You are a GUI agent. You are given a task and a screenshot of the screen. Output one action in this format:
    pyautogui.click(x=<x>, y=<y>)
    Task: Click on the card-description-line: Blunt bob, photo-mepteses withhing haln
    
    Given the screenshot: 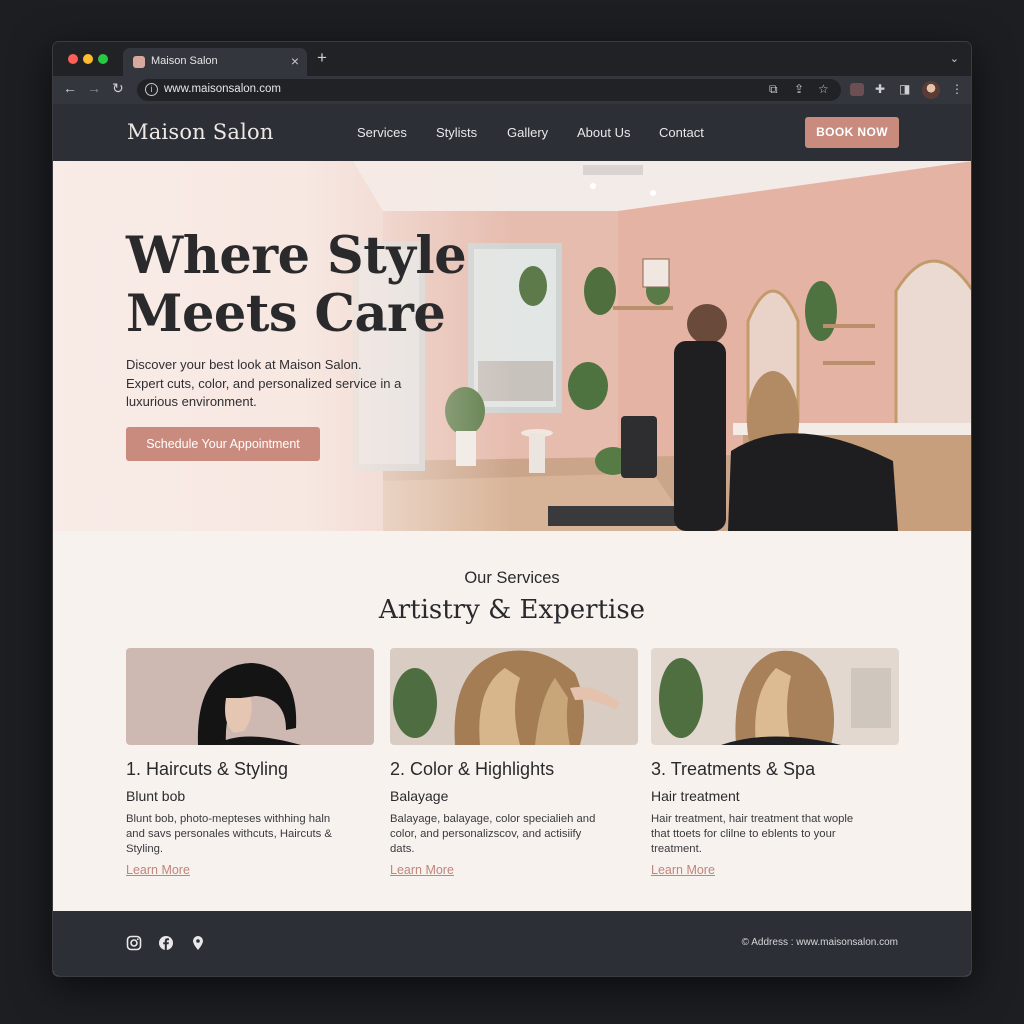 What is the action you would take?
    pyautogui.click(x=228, y=819)
    